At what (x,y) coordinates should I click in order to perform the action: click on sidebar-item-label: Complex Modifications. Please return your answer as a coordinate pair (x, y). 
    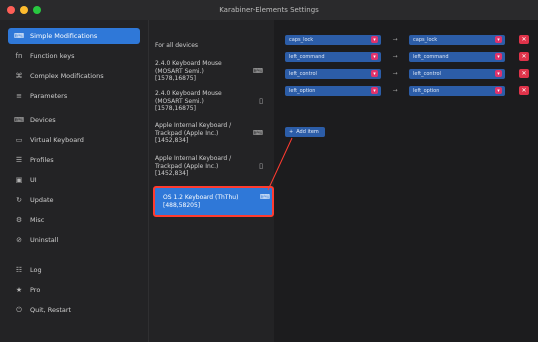
    Looking at the image, I should click on (67, 76).